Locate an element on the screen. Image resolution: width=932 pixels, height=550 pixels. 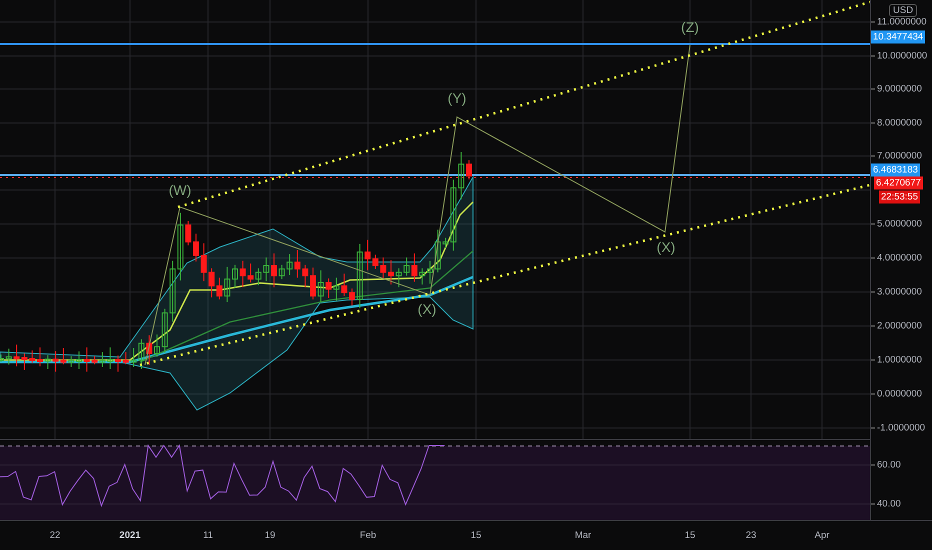
time-axis-label: 11 is located at coordinates (208, 535).